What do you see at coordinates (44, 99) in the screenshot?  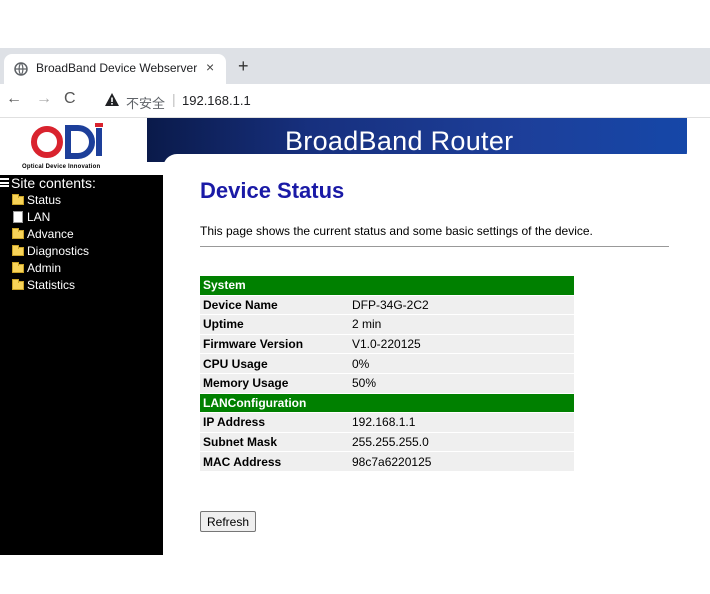 I see `forward-button: →` at bounding box center [44, 99].